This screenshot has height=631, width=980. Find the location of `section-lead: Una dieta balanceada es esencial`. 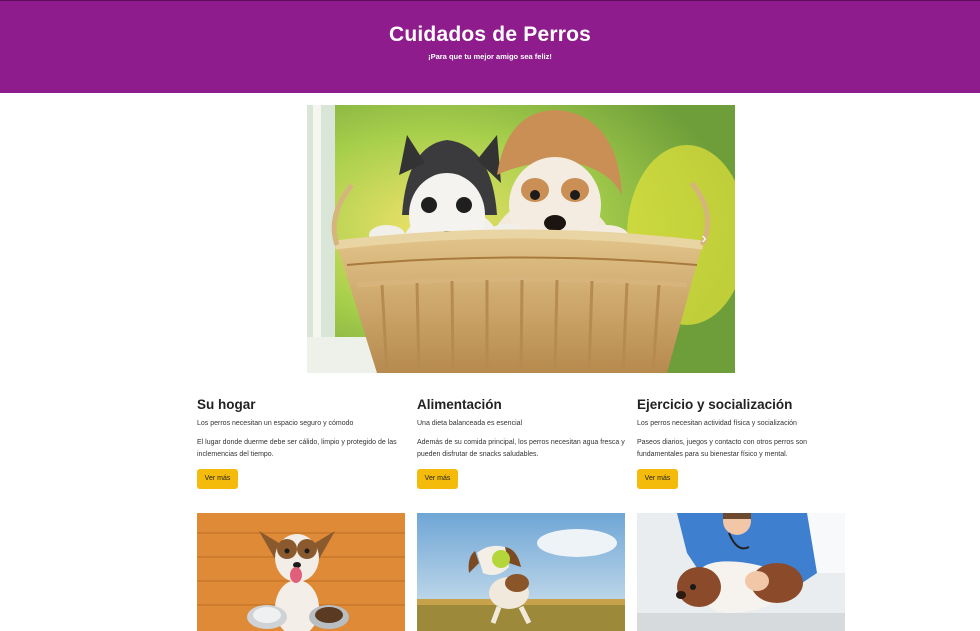

section-lead: Una dieta balanceada es esencial is located at coordinates (470, 423).